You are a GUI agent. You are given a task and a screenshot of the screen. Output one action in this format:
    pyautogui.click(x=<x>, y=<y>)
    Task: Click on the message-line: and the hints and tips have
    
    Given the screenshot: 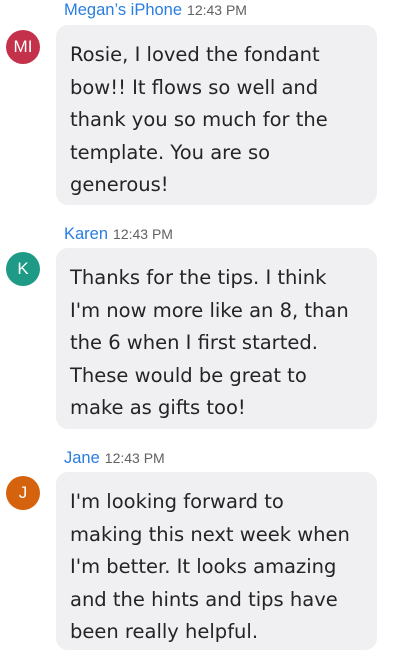 What is the action you would take?
    pyautogui.click(x=204, y=599)
    